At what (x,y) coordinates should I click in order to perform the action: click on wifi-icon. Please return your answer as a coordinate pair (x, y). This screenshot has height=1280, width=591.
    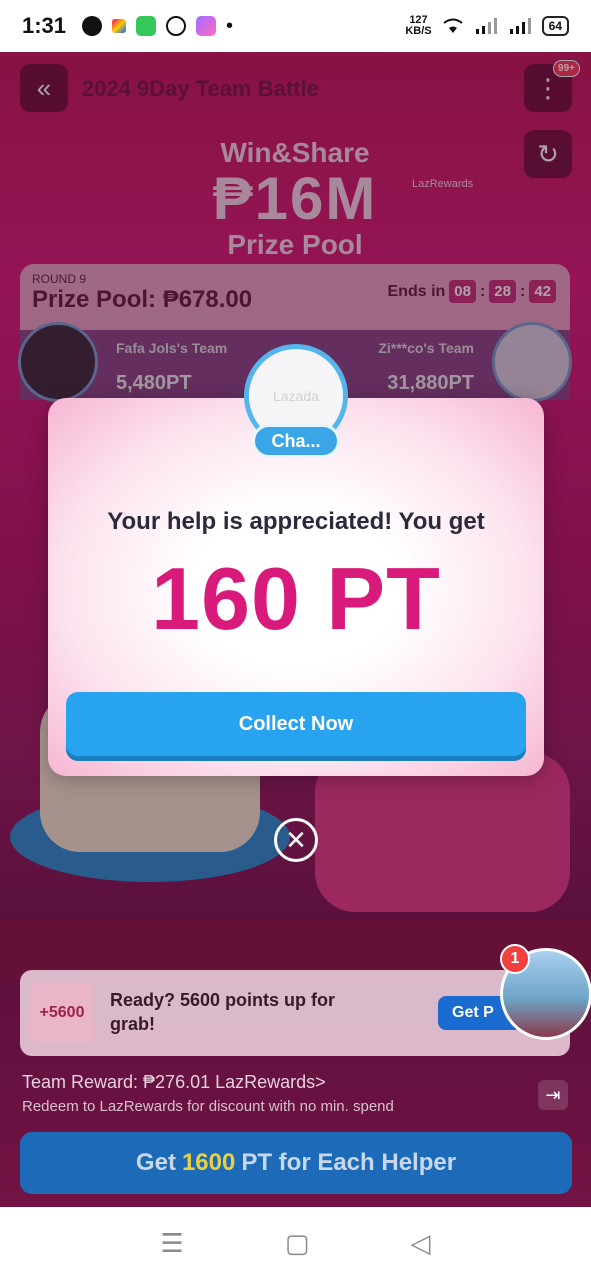
    Looking at the image, I should click on (453, 25).